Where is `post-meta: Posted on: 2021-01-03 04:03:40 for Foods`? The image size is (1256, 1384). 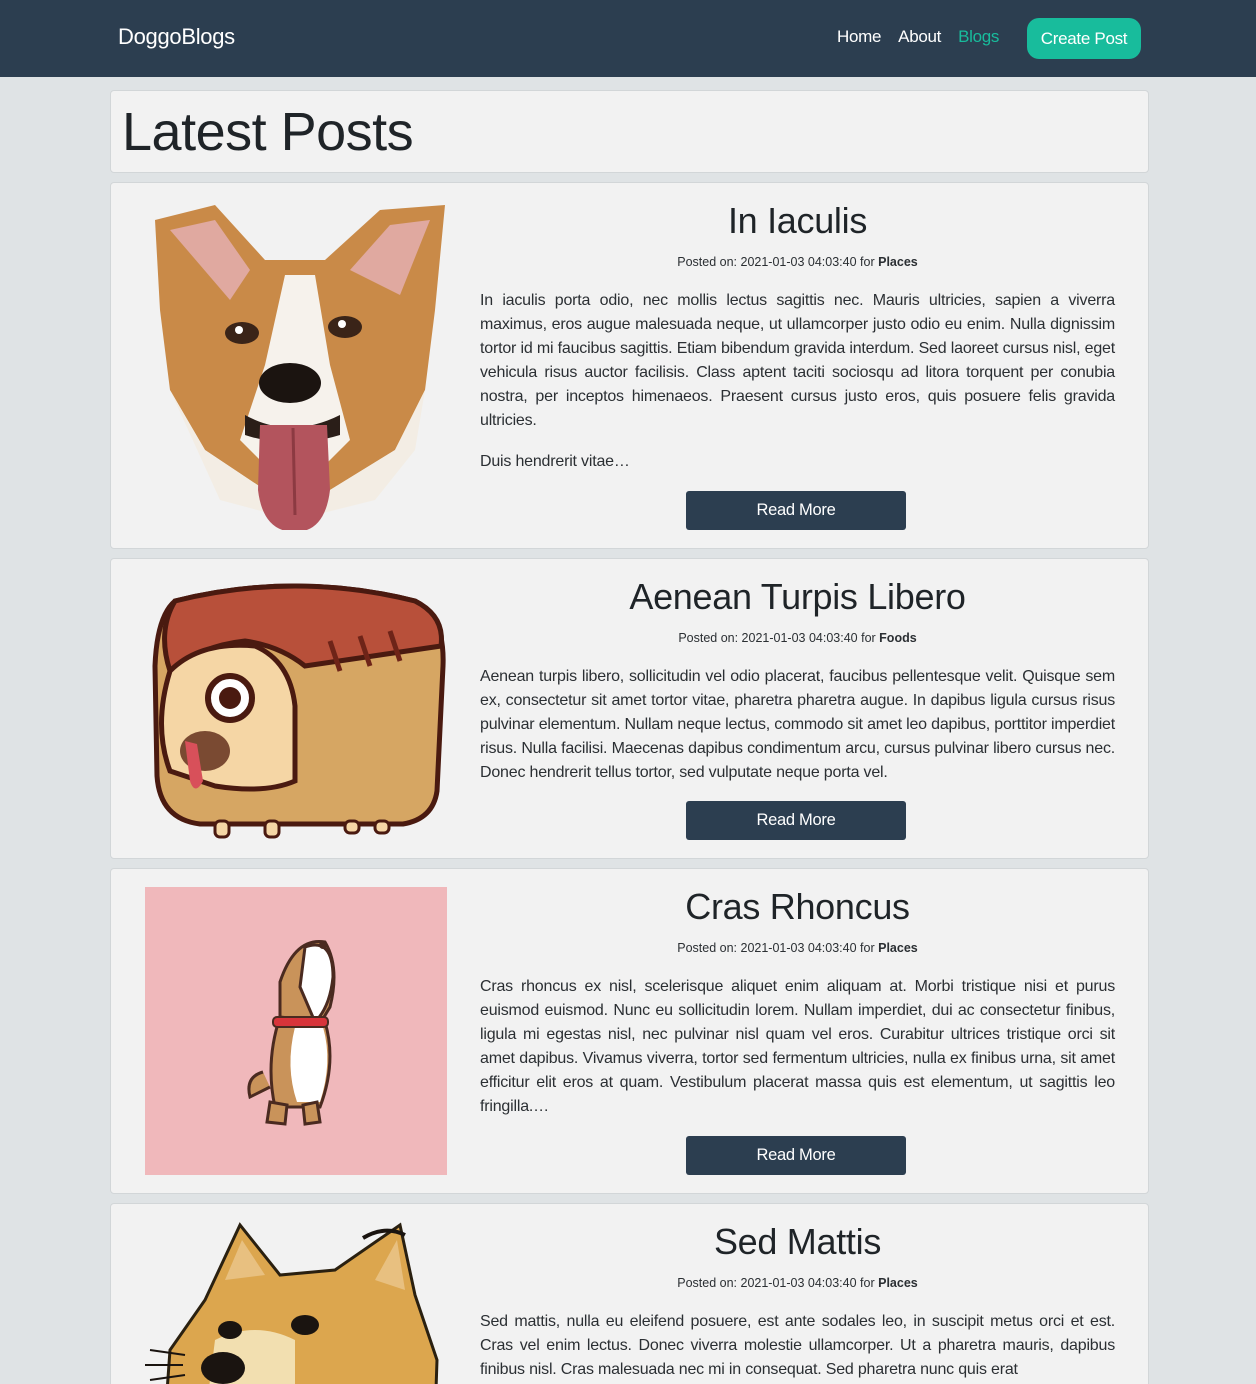
post-meta: Posted on: 2021-01-03 04:03:40 for Foods is located at coordinates (797, 638).